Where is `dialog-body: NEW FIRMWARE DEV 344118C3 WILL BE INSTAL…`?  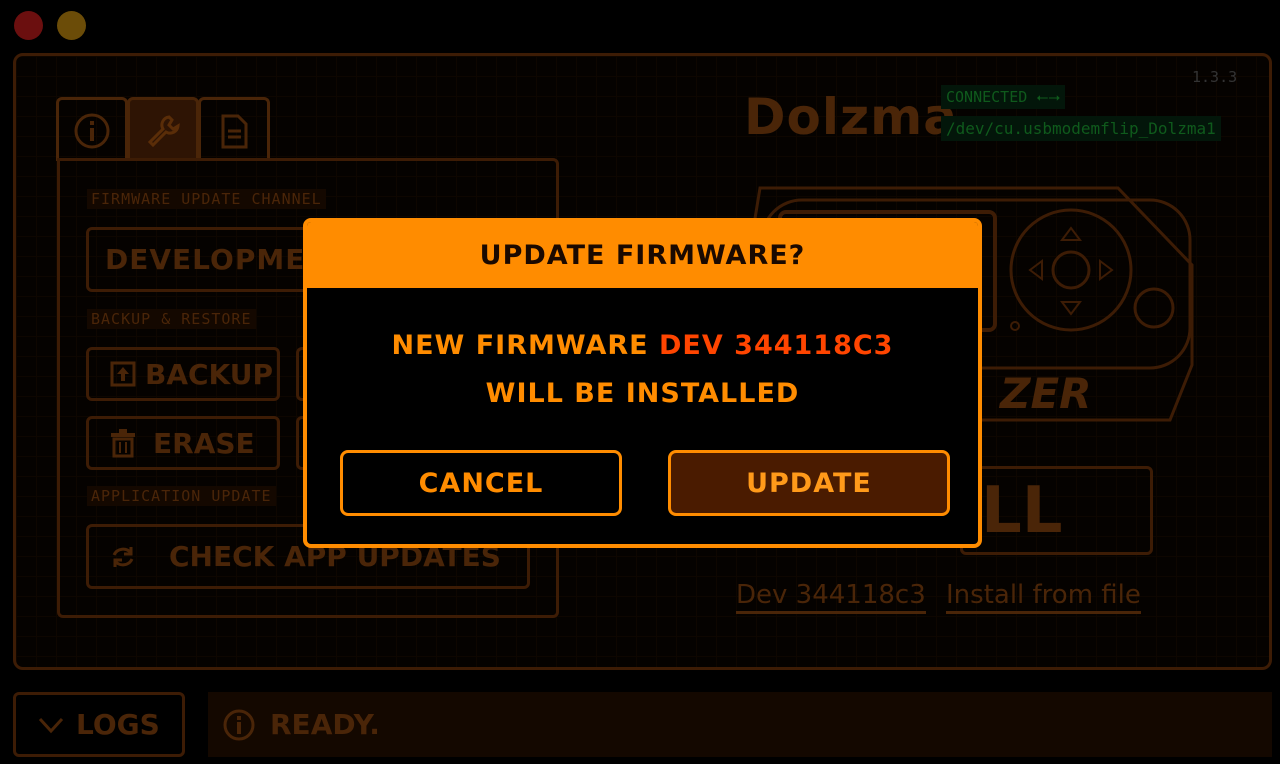 dialog-body: NEW FIRMWARE DEV 344118C3 WILL BE INSTAL… is located at coordinates (642, 371).